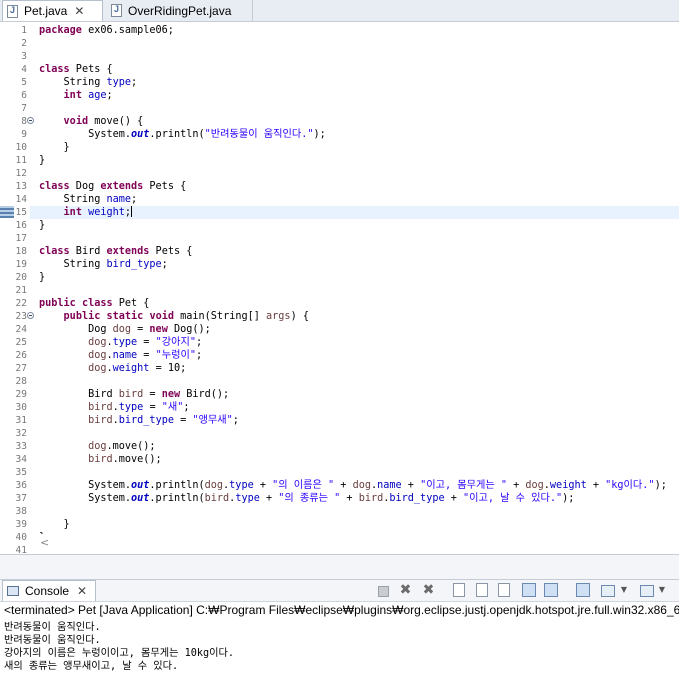  I want to click on word-wrap-icon, so click(504, 590).